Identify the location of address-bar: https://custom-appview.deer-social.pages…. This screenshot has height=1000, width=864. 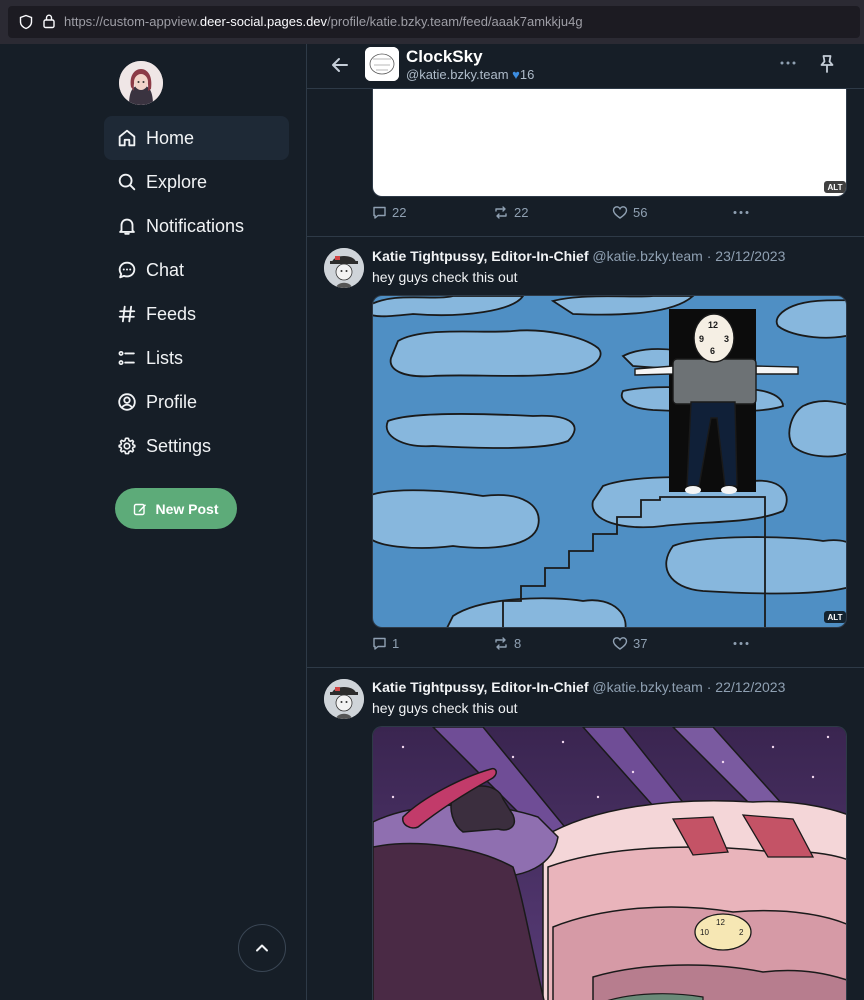
(434, 22).